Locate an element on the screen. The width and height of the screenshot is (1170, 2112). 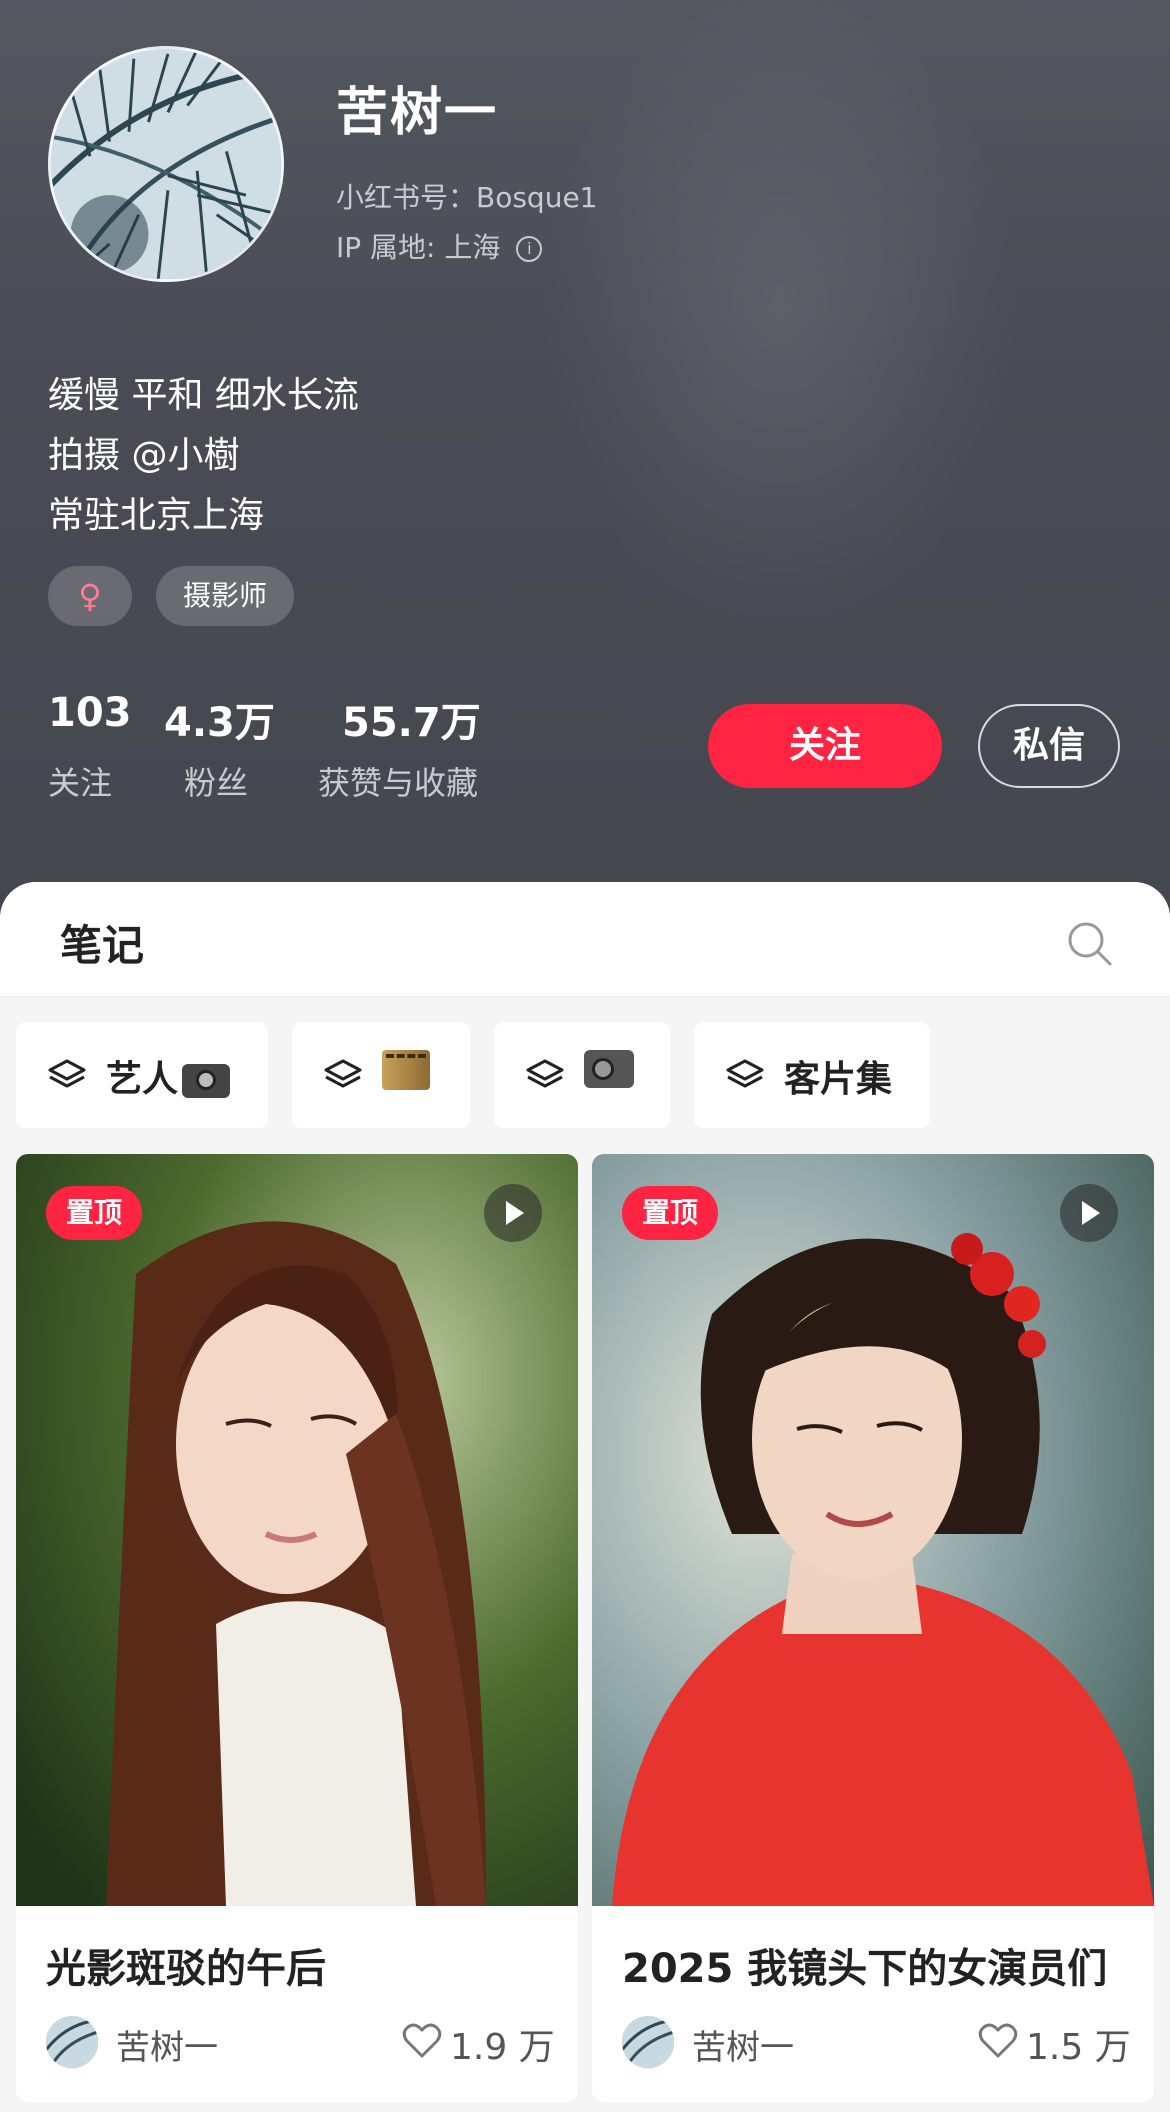
bio-line-2: 拍摄 @小樹 is located at coordinates (143, 452).